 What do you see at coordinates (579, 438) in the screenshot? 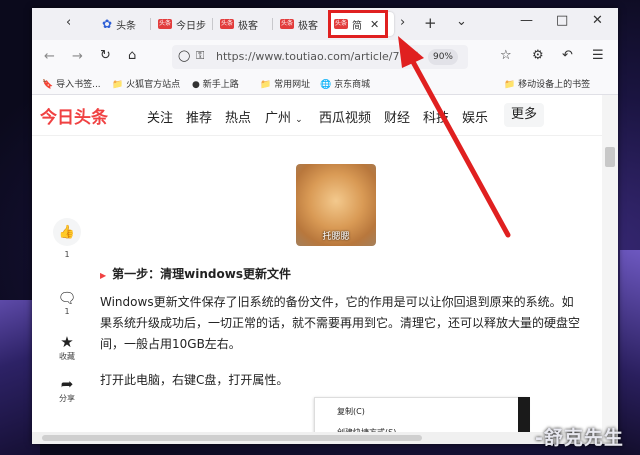
I see `watermark-text: -舒克先生` at bounding box center [579, 438].